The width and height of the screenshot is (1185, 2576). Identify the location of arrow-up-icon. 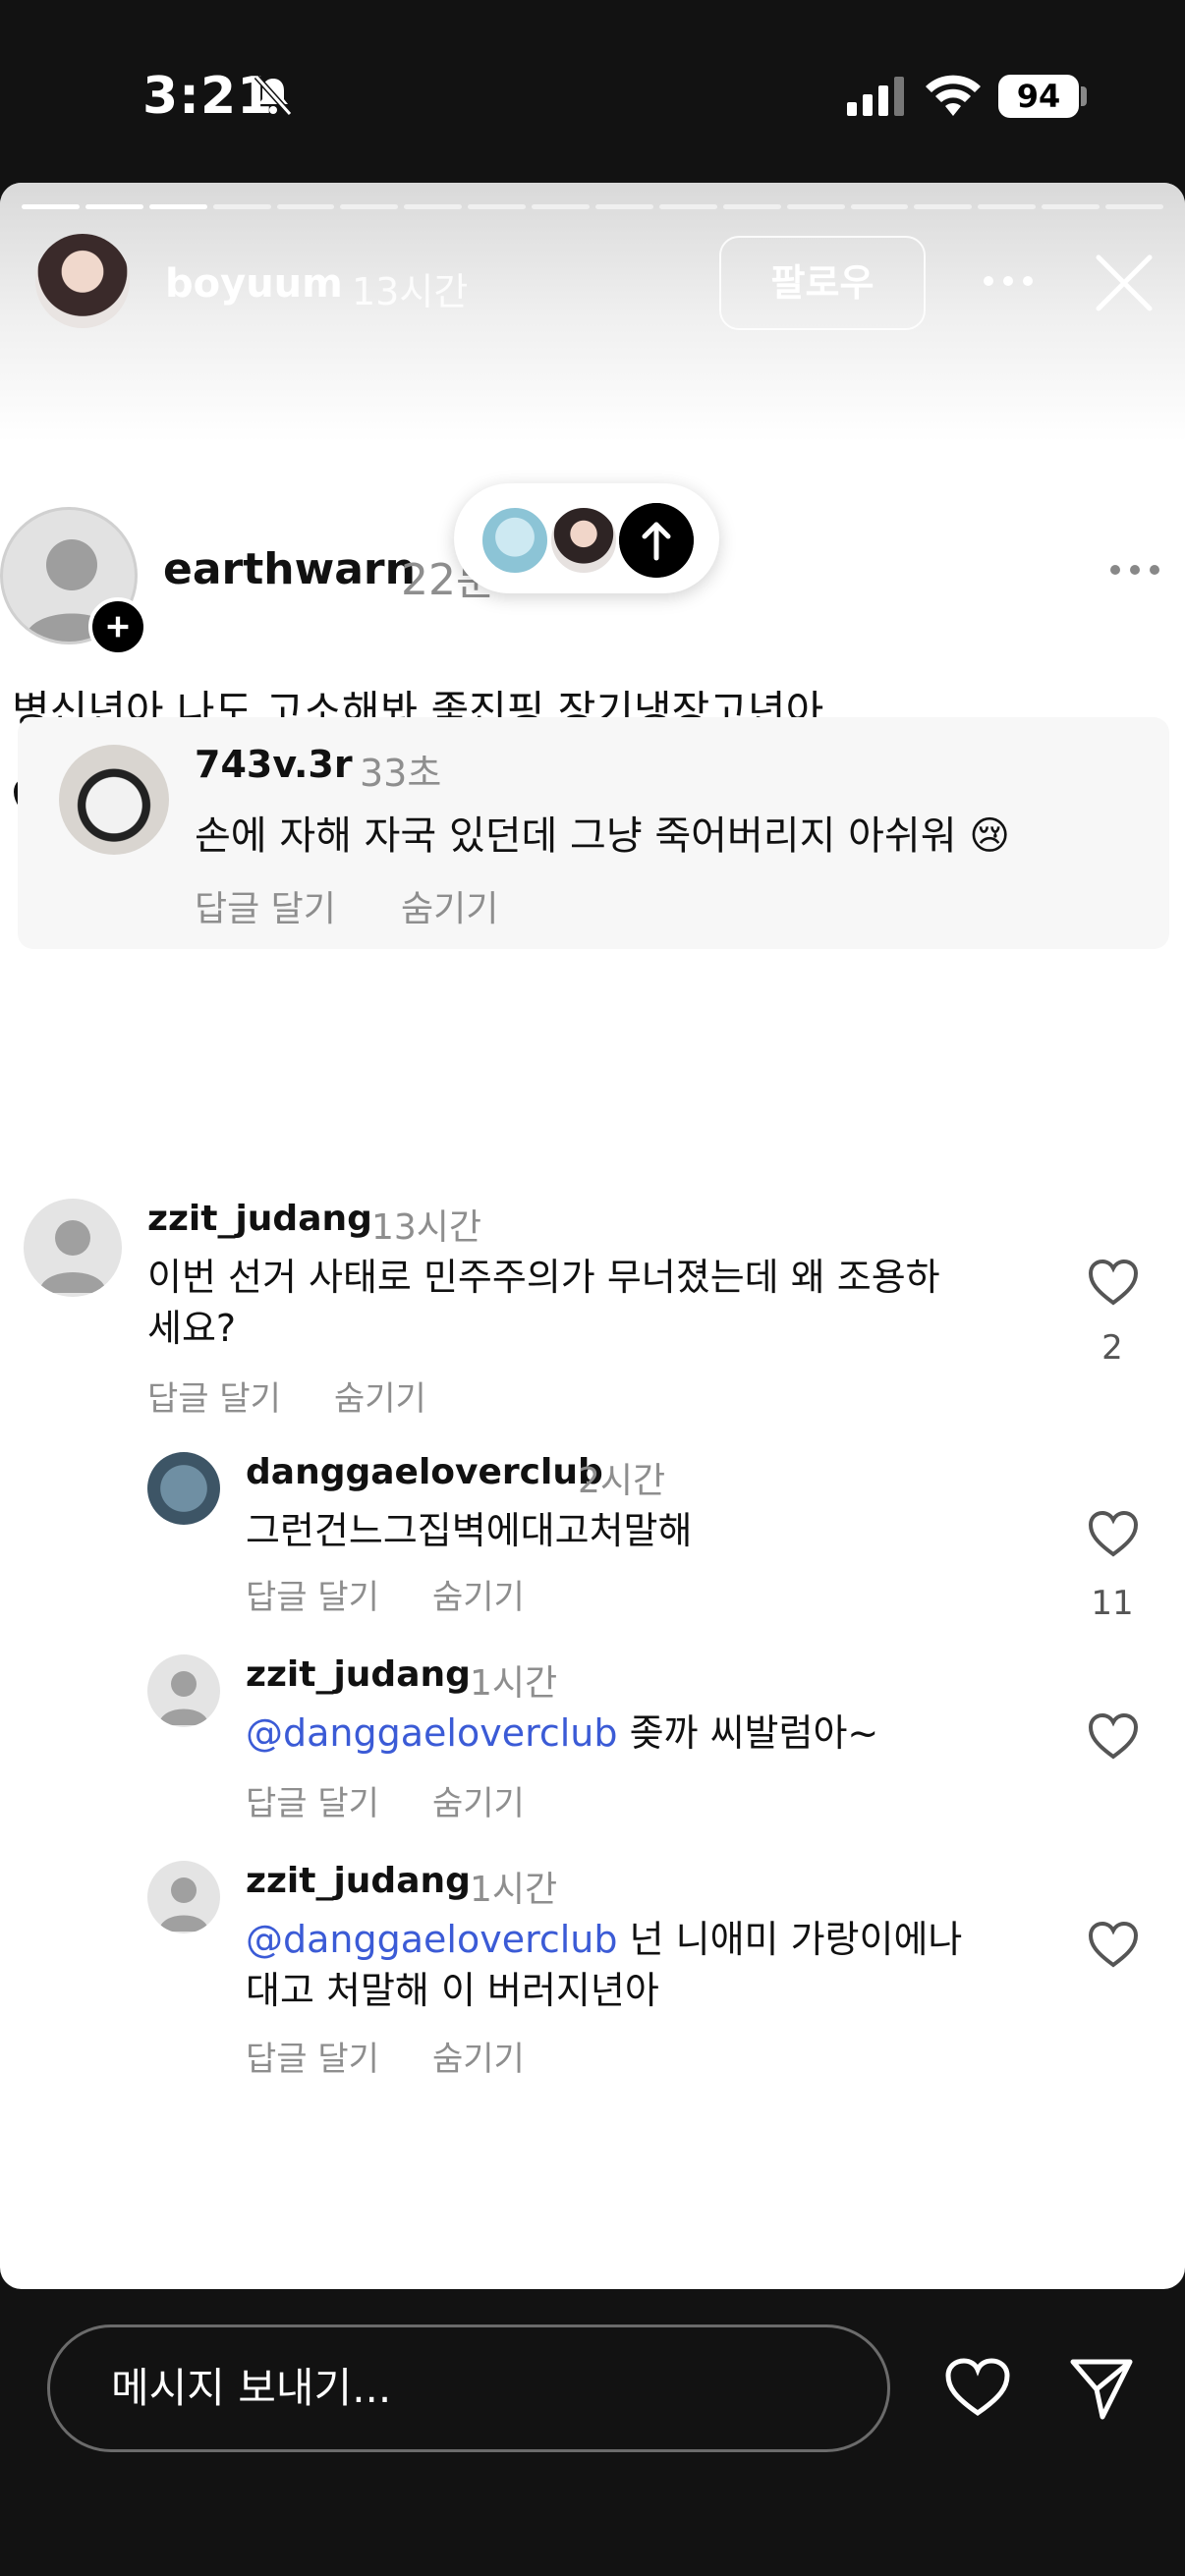
(656, 540).